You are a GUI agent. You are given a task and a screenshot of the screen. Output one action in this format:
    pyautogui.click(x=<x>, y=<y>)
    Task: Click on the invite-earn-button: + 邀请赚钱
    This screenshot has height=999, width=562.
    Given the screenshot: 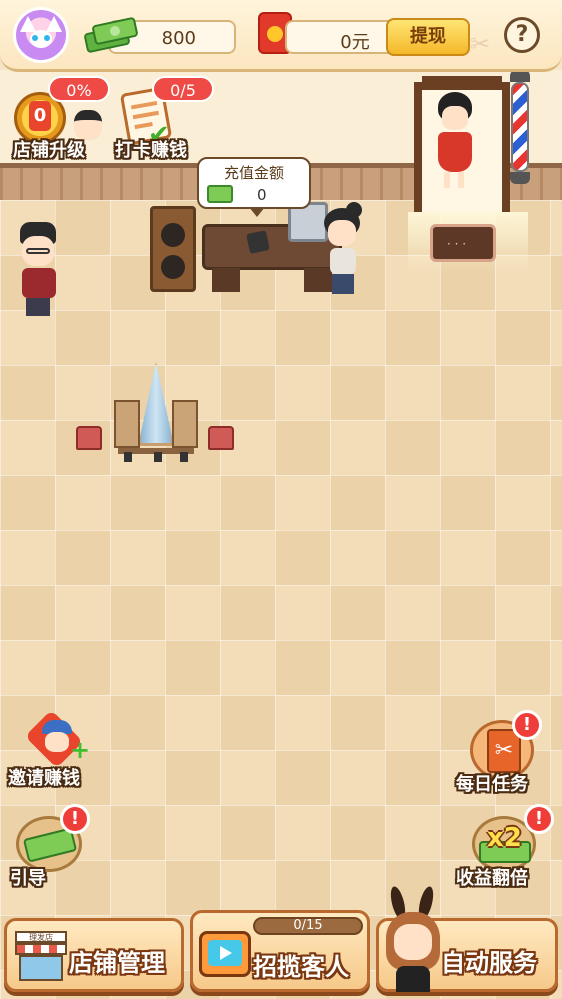 What is the action you would take?
    pyautogui.click(x=56, y=749)
    